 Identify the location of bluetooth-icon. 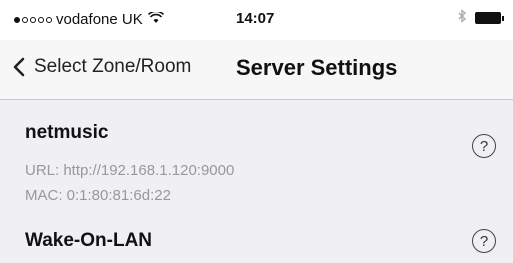
(462, 17).